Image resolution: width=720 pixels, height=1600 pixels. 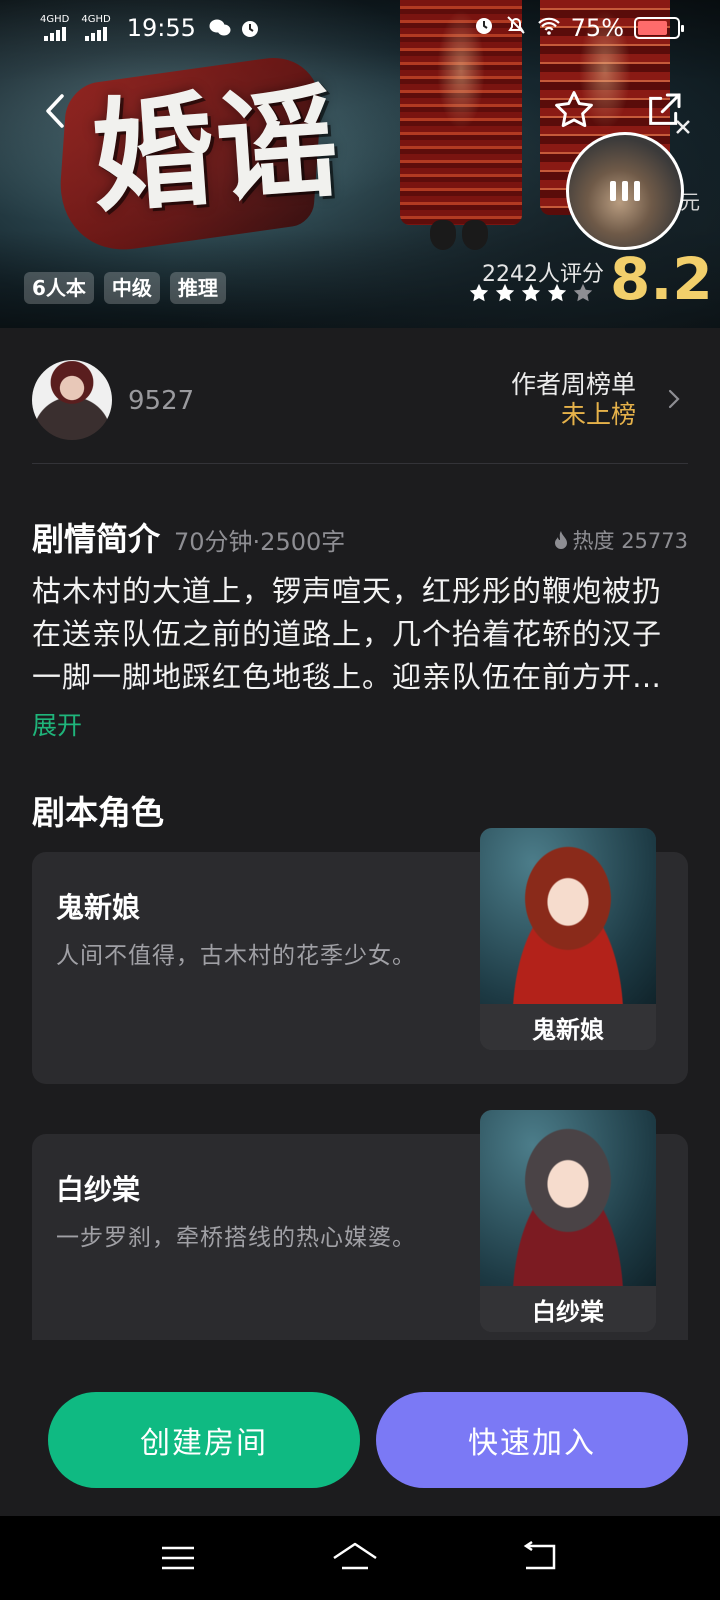 I want to click on favorite-button, so click(x=574, y=110).